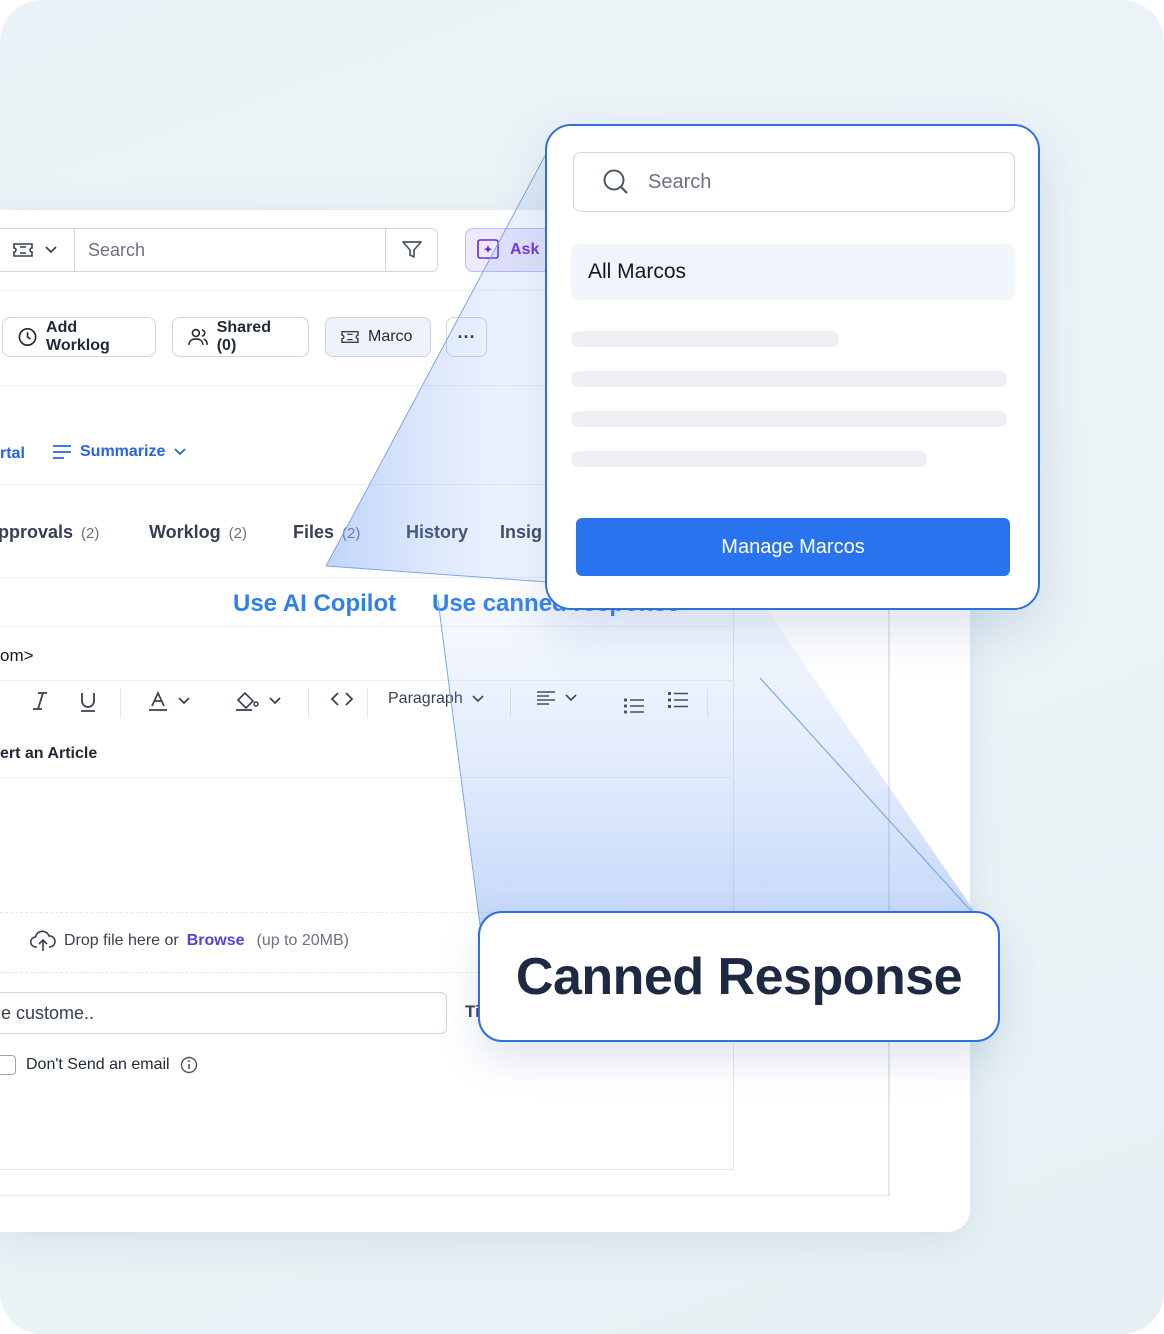 Image resolution: width=1164 pixels, height=1334 pixels. Describe the element at coordinates (793, 547) in the screenshot. I see `manage-marcos-button: Manage Marcos` at that location.